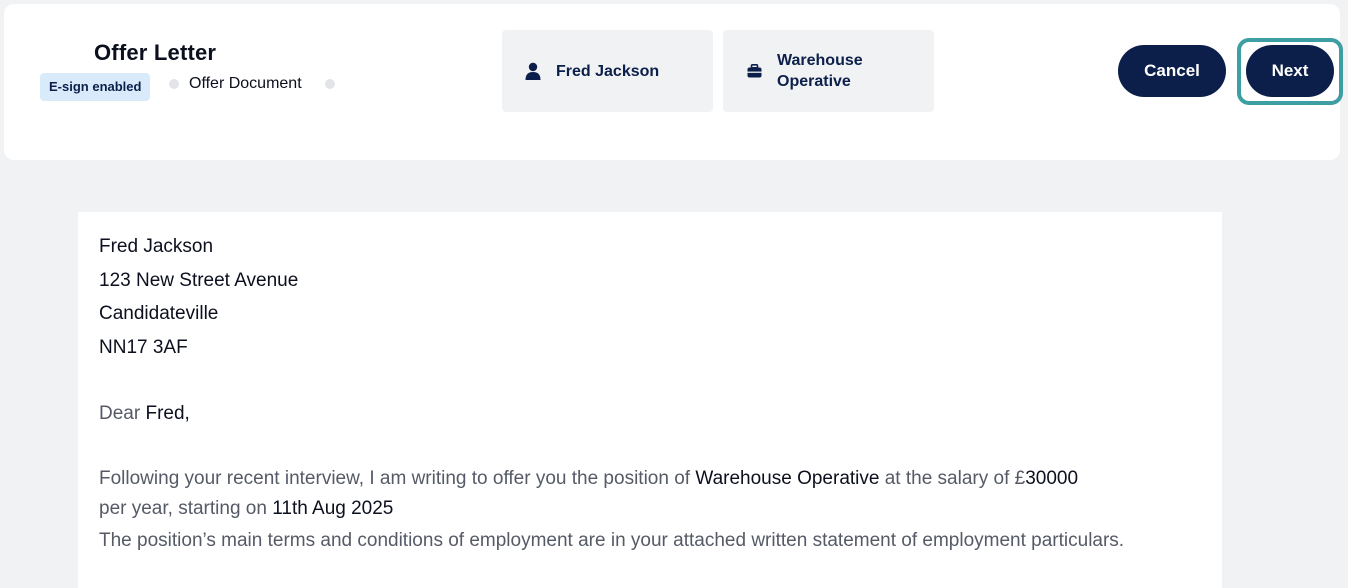 This screenshot has width=1348, height=588. Describe the element at coordinates (144, 414) in the screenshot. I see `greeting: Dear Fred,` at that location.